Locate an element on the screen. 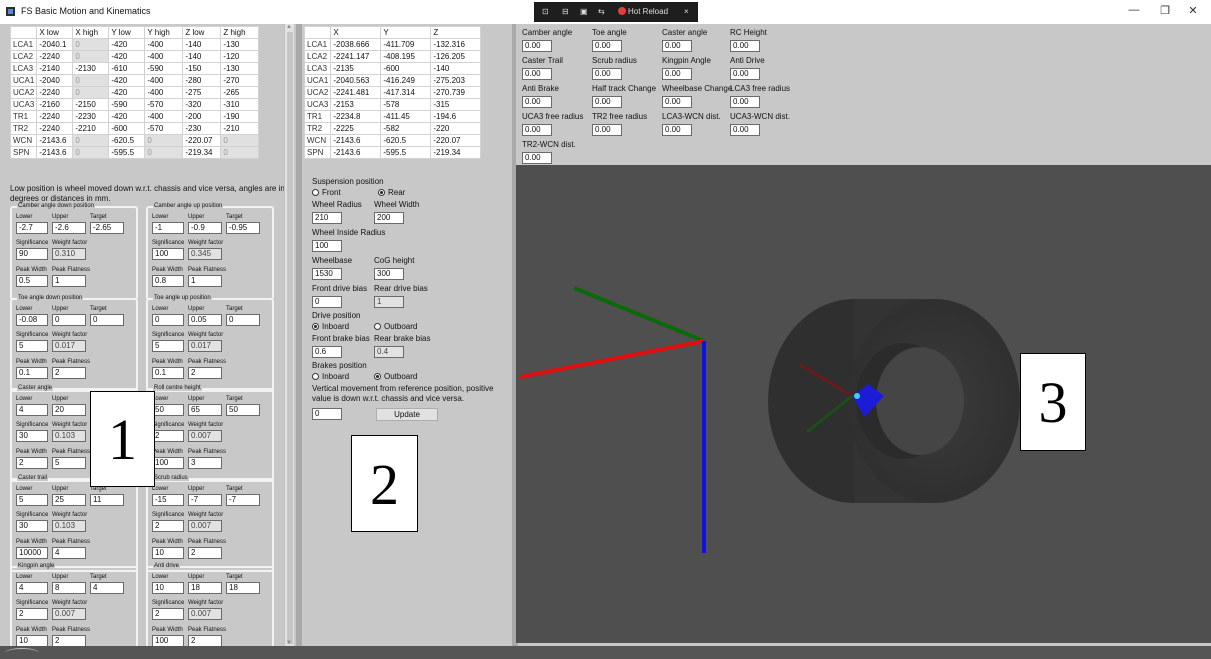 The width and height of the screenshot is (1211, 659). upper-field: 8 is located at coordinates (69, 588).